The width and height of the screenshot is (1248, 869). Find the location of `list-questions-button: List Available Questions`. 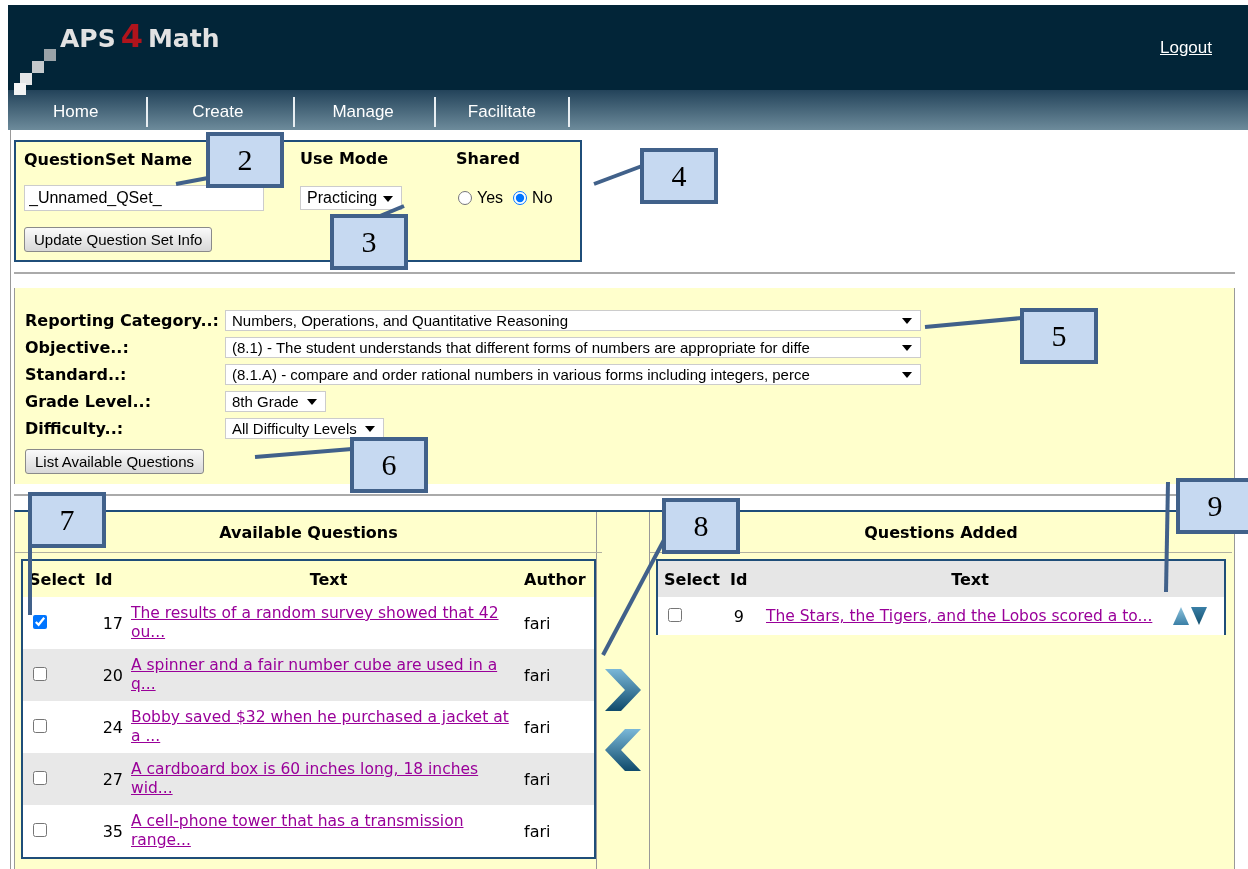

list-questions-button: List Available Questions is located at coordinates (114, 461).